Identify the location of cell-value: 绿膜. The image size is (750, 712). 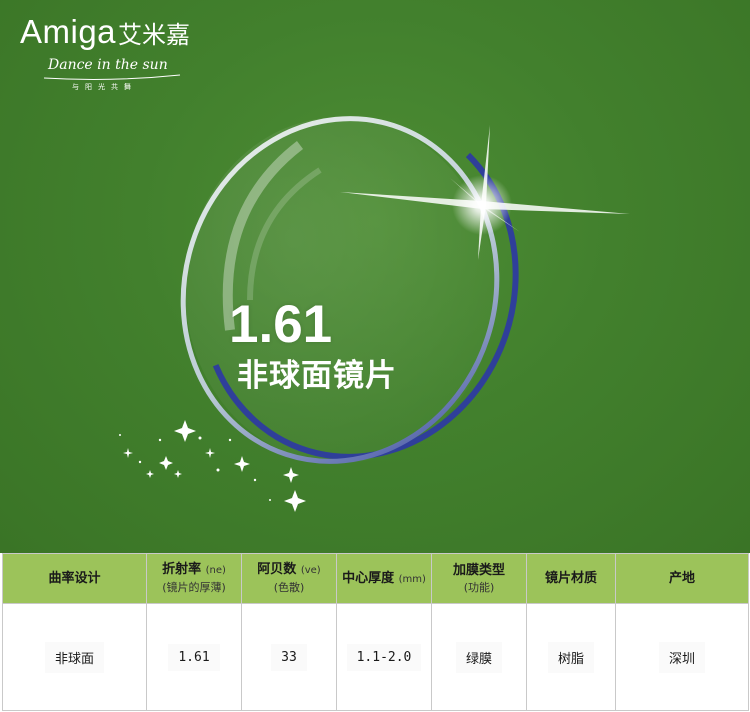
(478, 657).